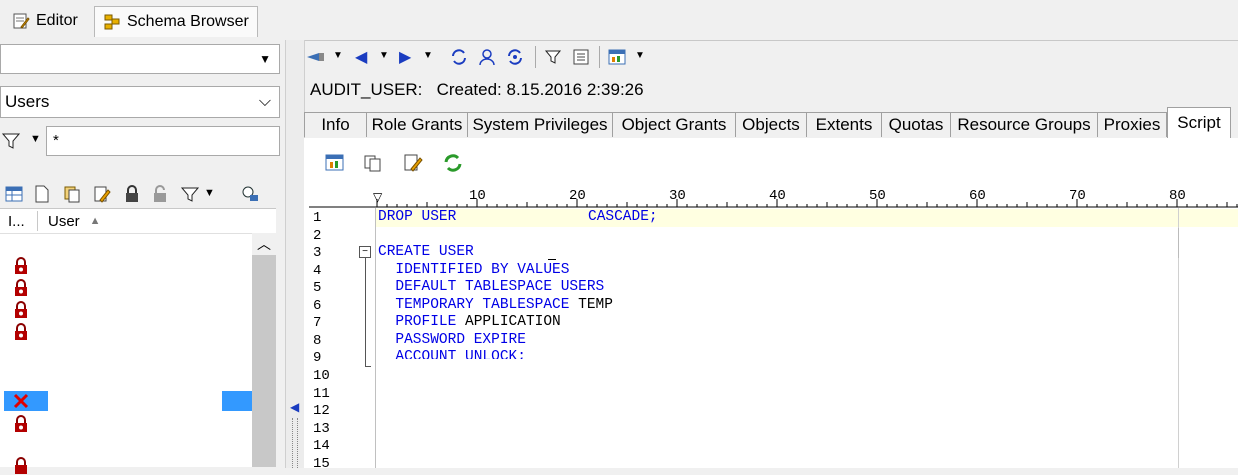 Image resolution: width=1238 pixels, height=475 pixels. Describe the element at coordinates (591, 305) in the screenshot. I see `code-line-6-value: TEMP` at that location.